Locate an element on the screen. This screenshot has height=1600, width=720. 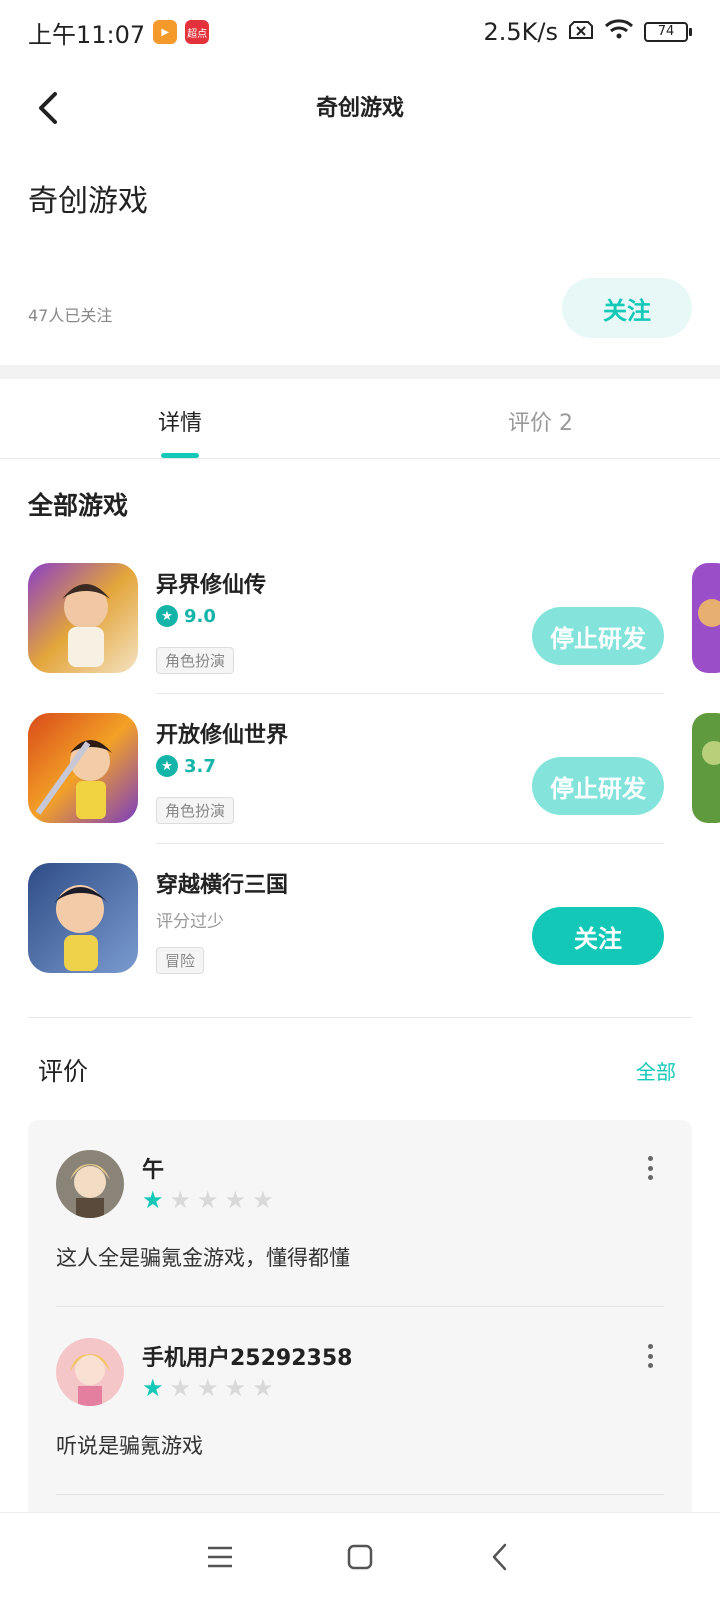
game-name: 穿越横行三国 is located at coordinates (222, 885).